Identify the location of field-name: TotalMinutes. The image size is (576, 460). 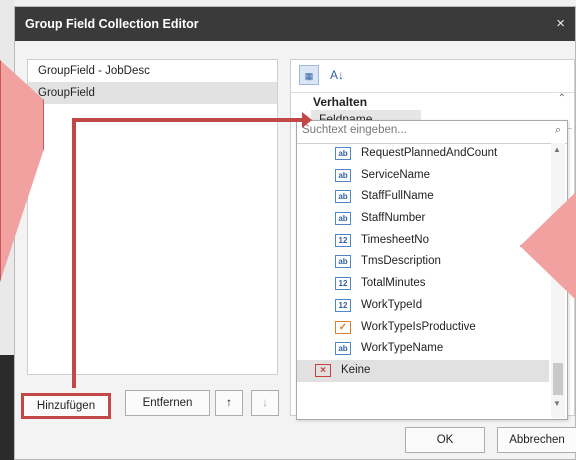
(393, 283).